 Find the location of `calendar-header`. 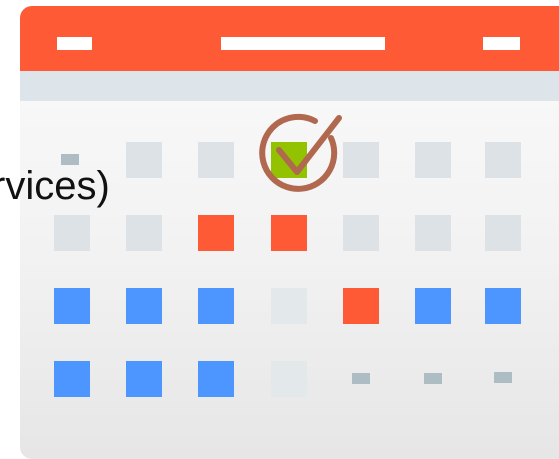

calendar-header is located at coordinates (289, 38).